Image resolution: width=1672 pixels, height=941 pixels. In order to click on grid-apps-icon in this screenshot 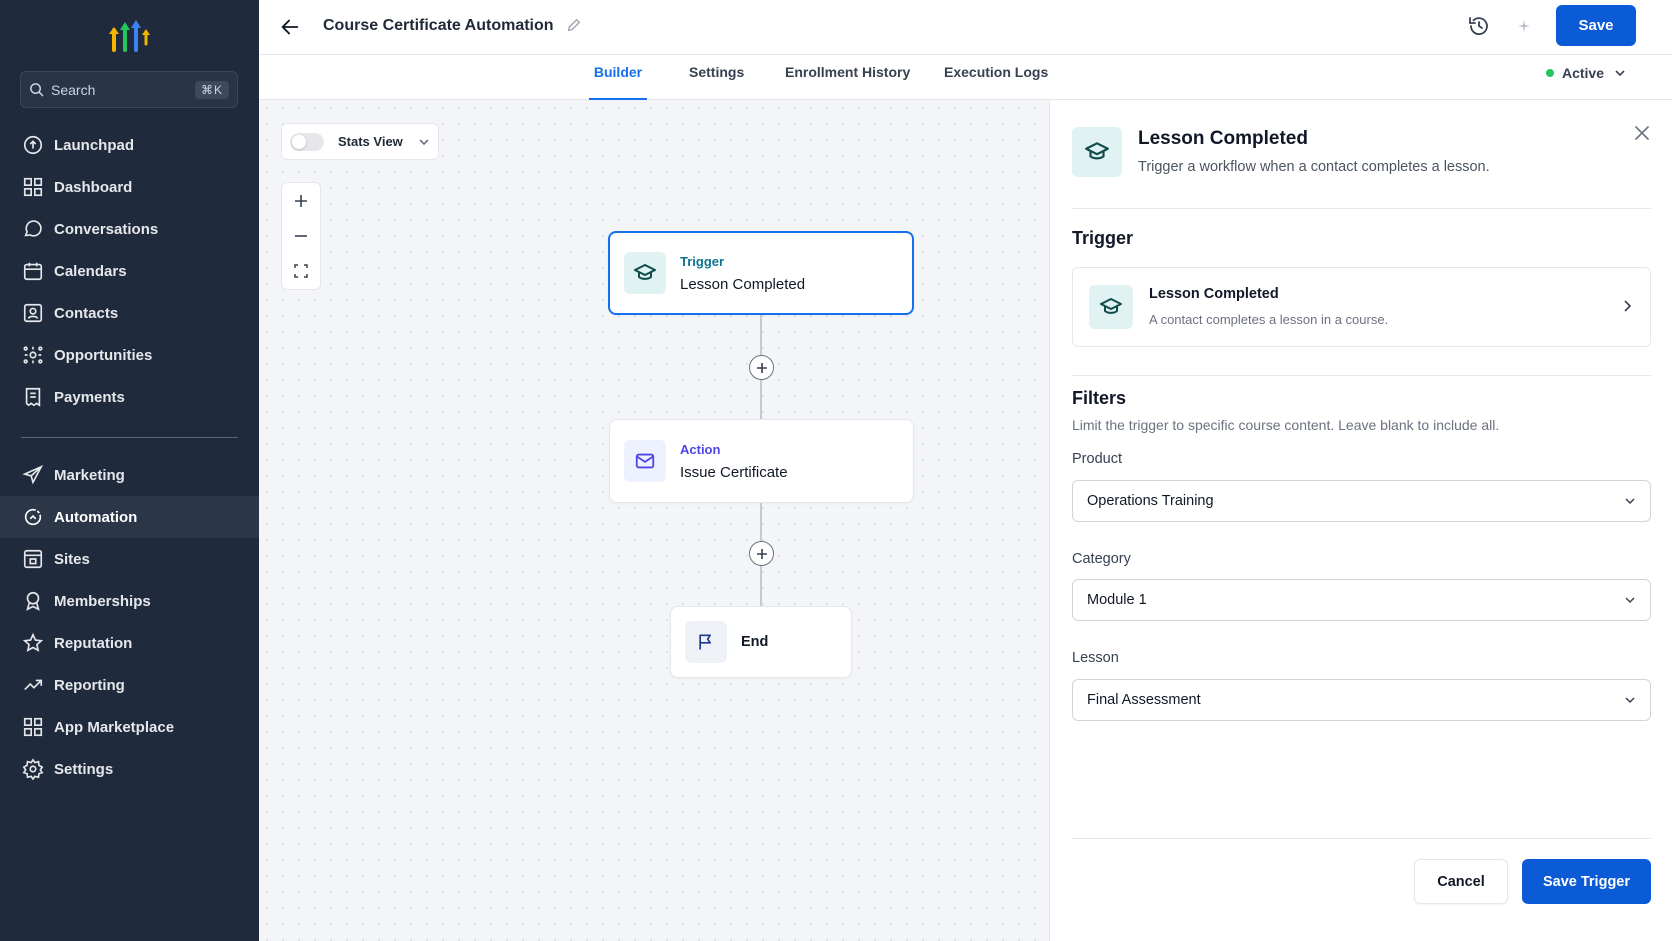, I will do `click(33, 727)`.